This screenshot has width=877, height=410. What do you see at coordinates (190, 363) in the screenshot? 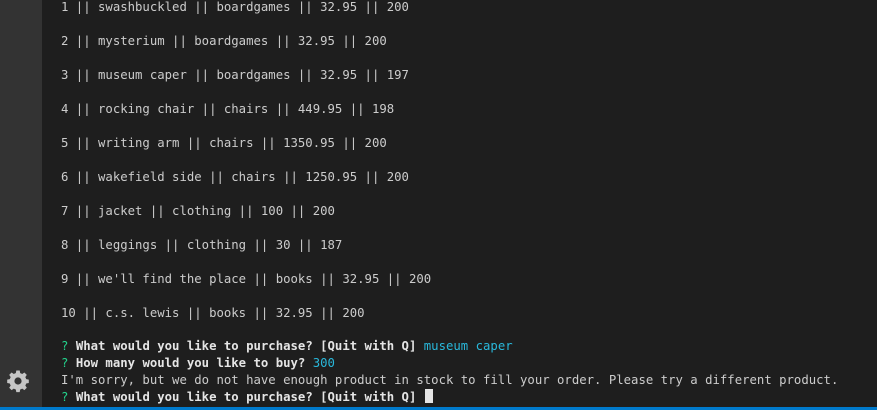
I see `prompt-question: How many would you like to buy?` at bounding box center [190, 363].